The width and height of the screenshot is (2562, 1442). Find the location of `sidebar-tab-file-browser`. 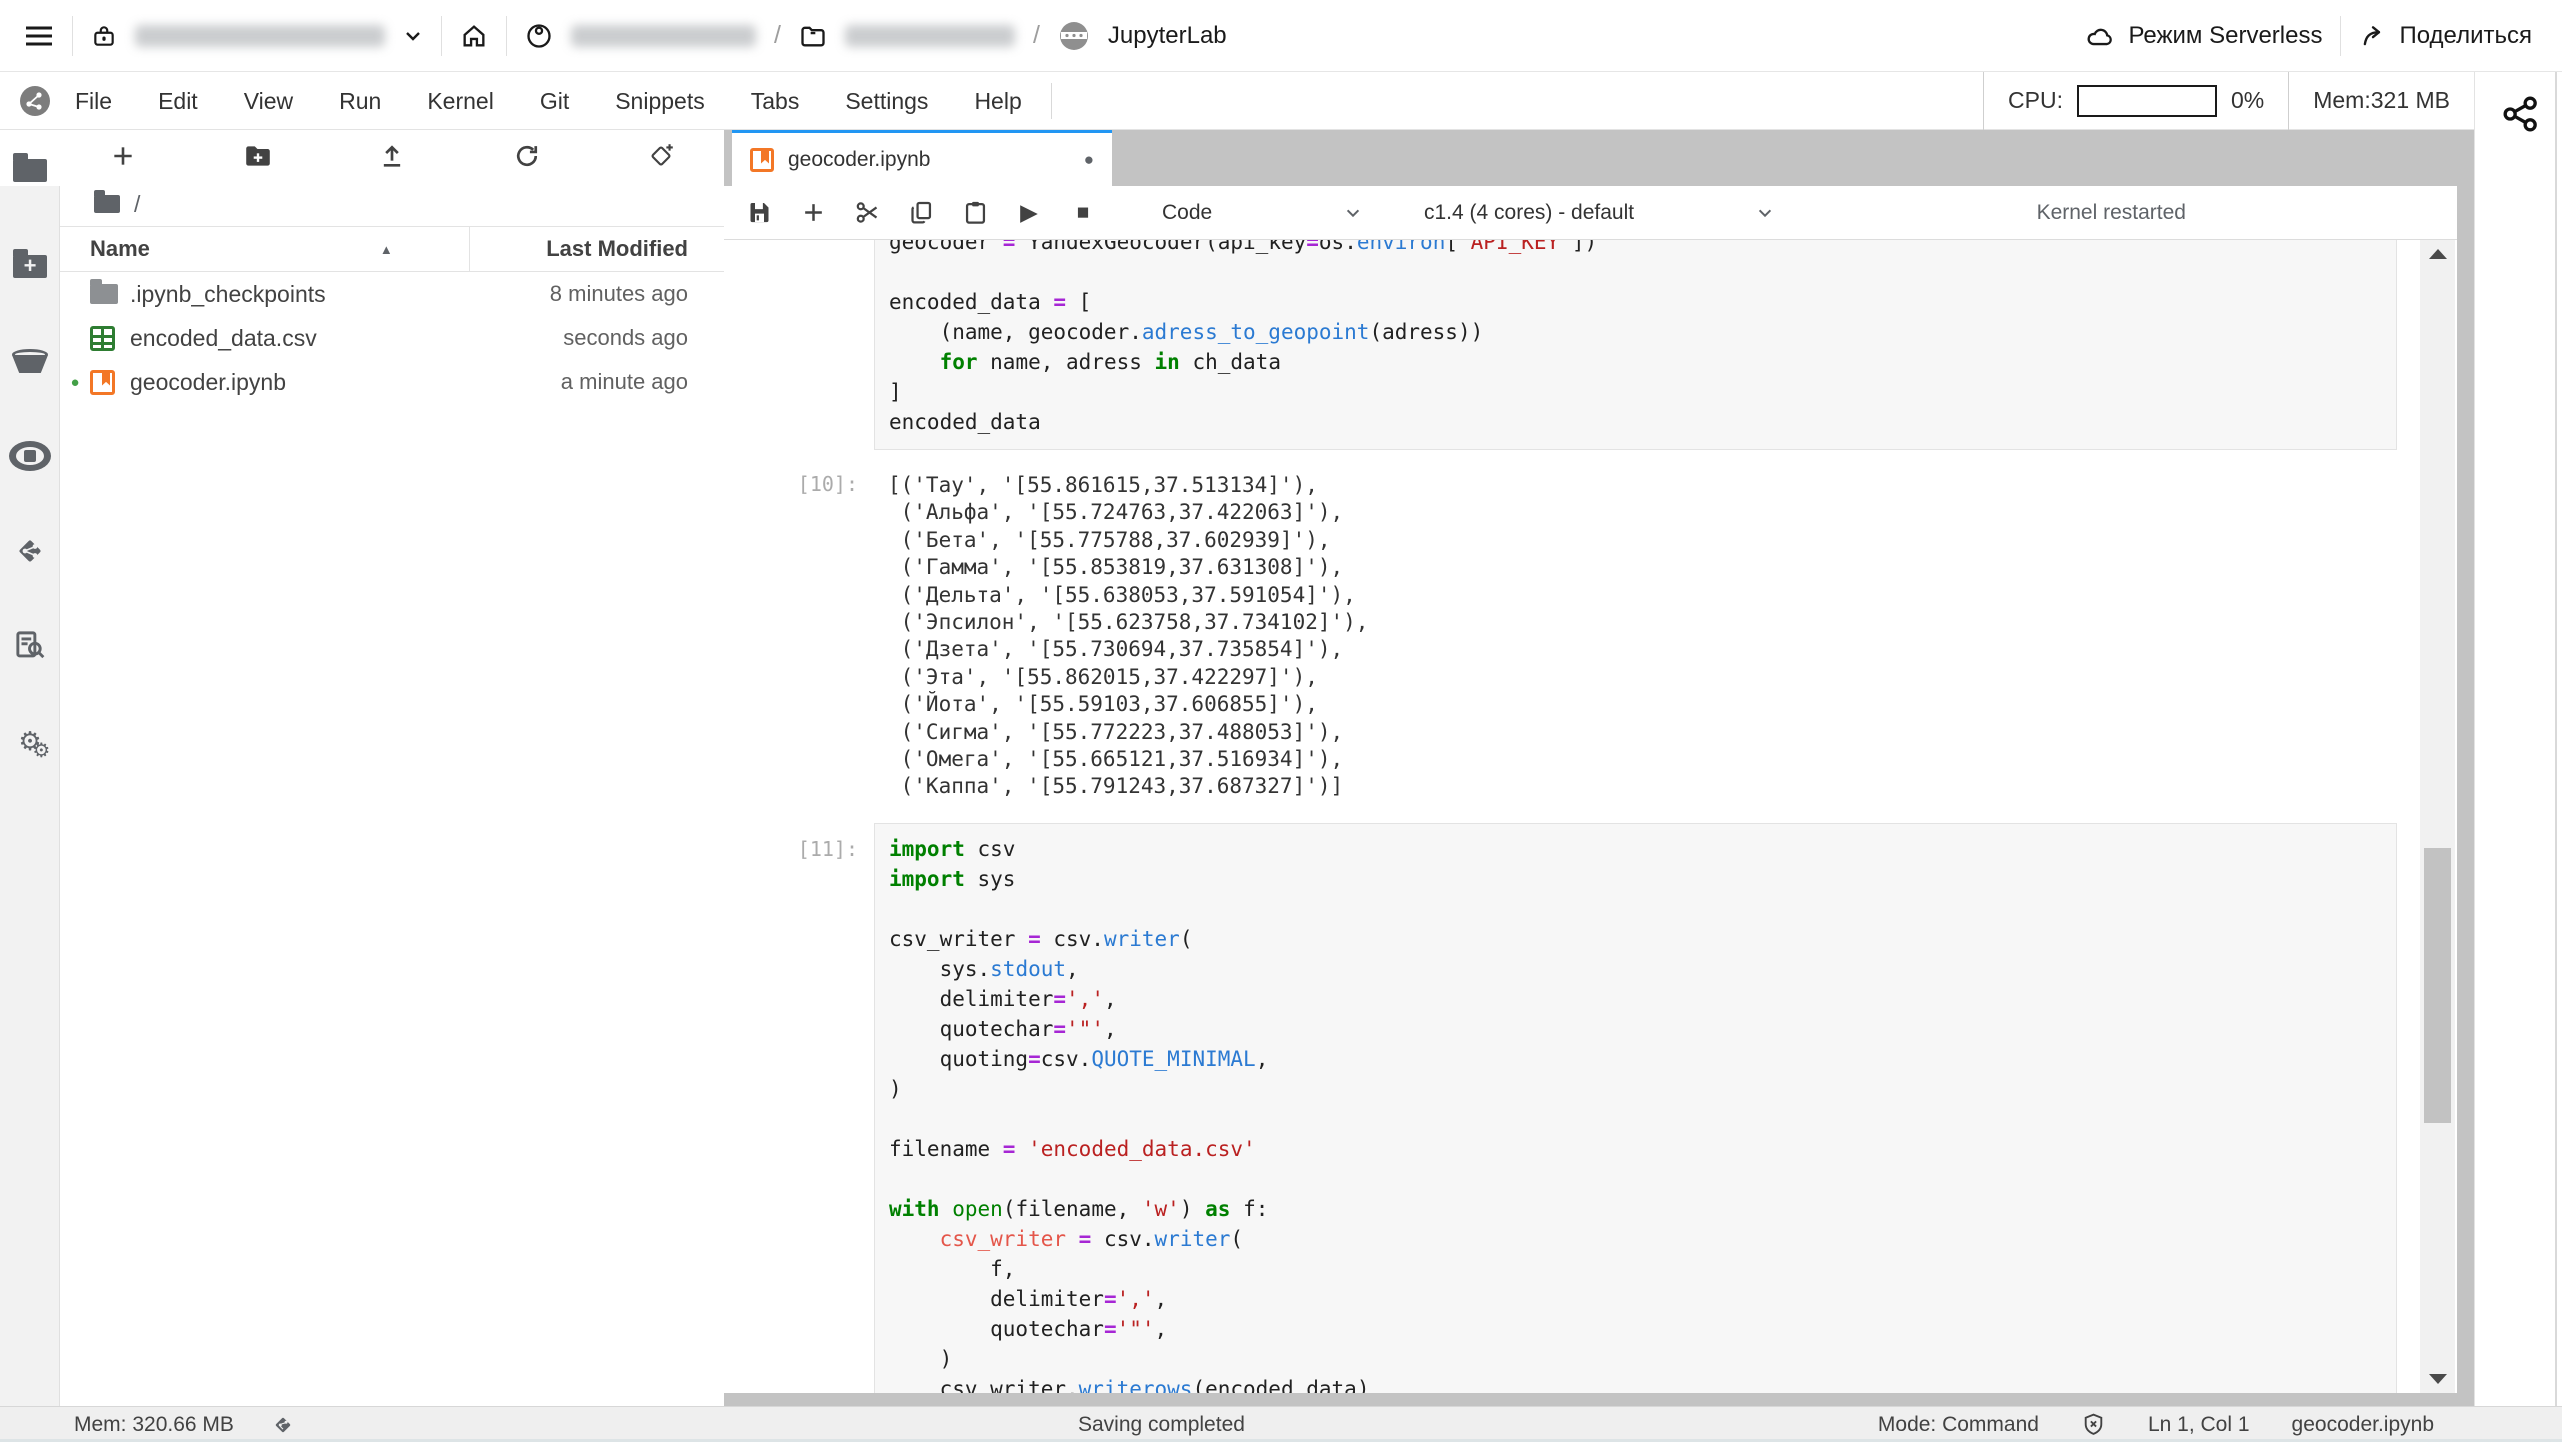

sidebar-tab-file-browser is located at coordinates (30, 170).